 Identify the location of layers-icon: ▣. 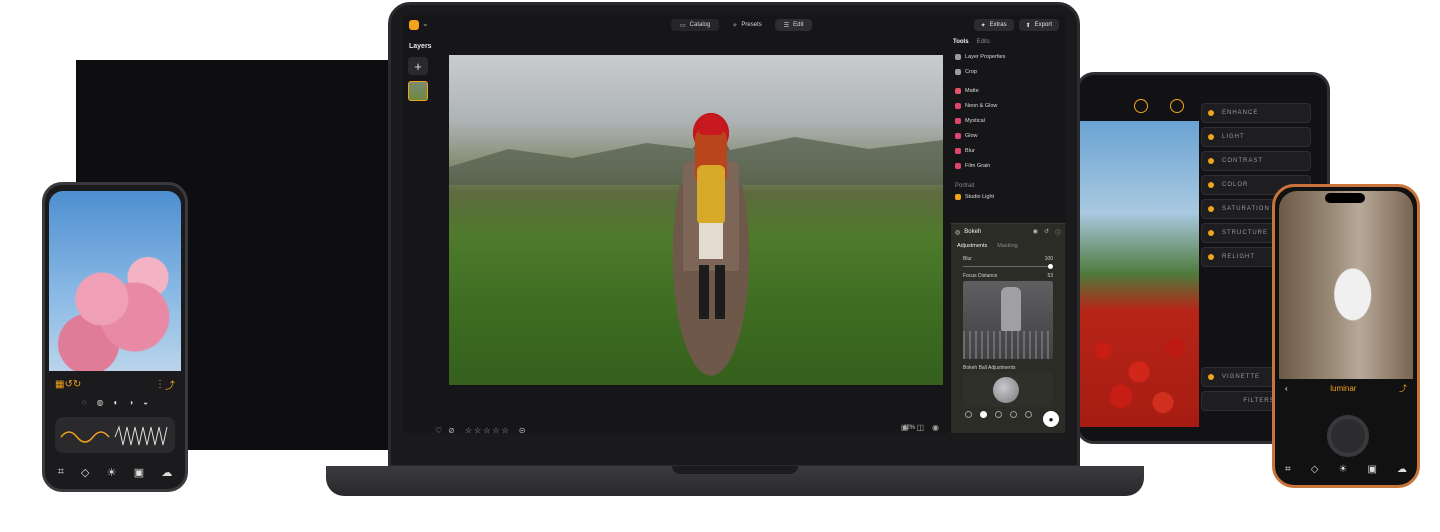
(1371, 469).